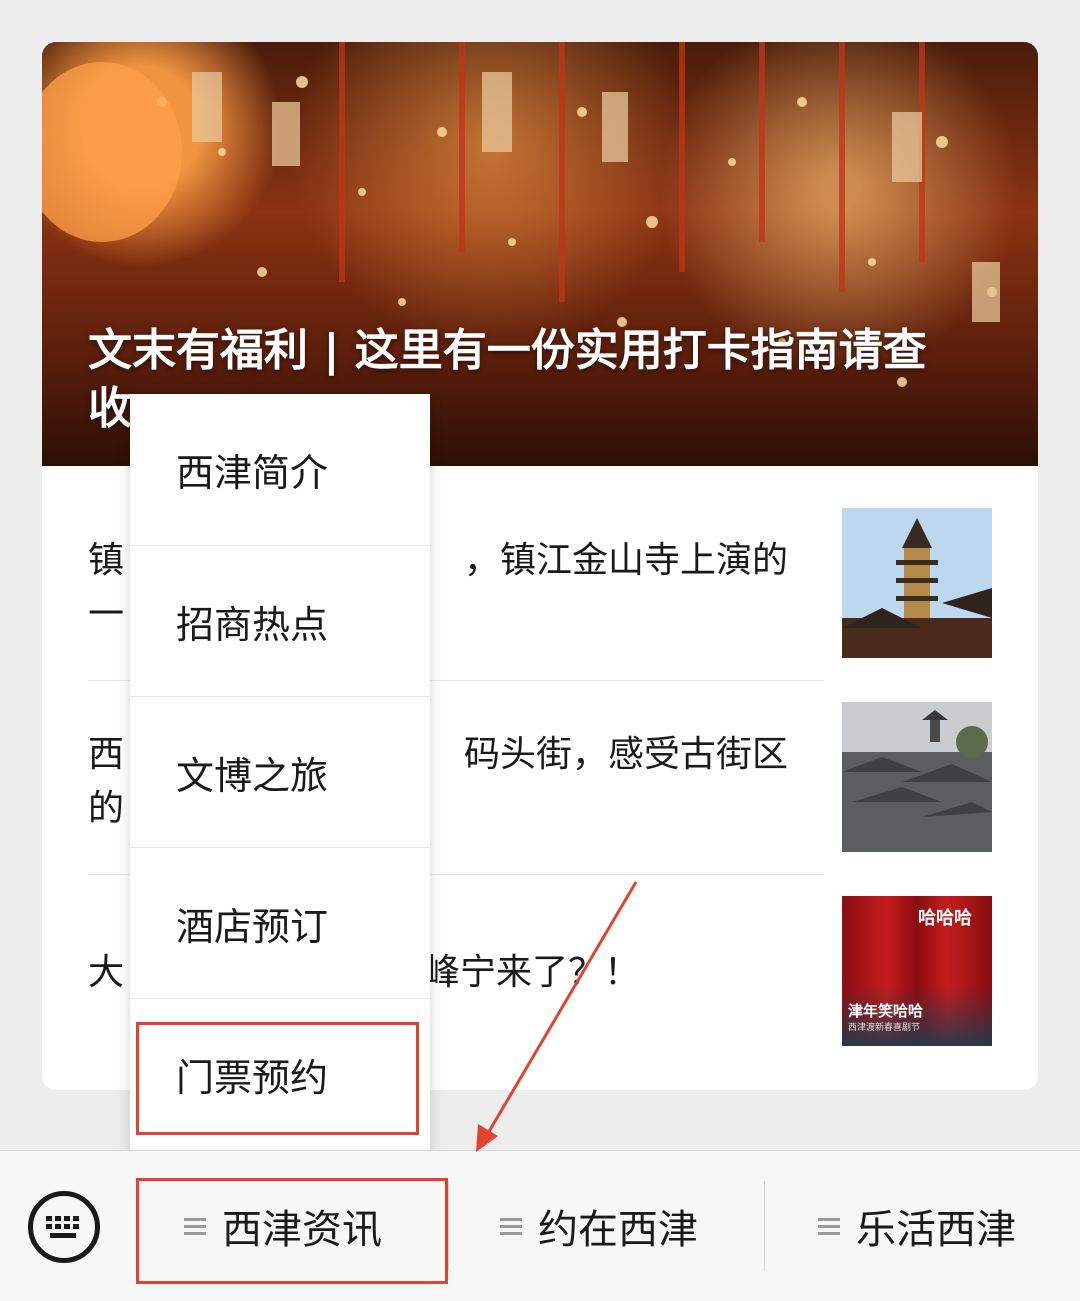  I want to click on menu-item-investment: 招商热点, so click(280, 620).